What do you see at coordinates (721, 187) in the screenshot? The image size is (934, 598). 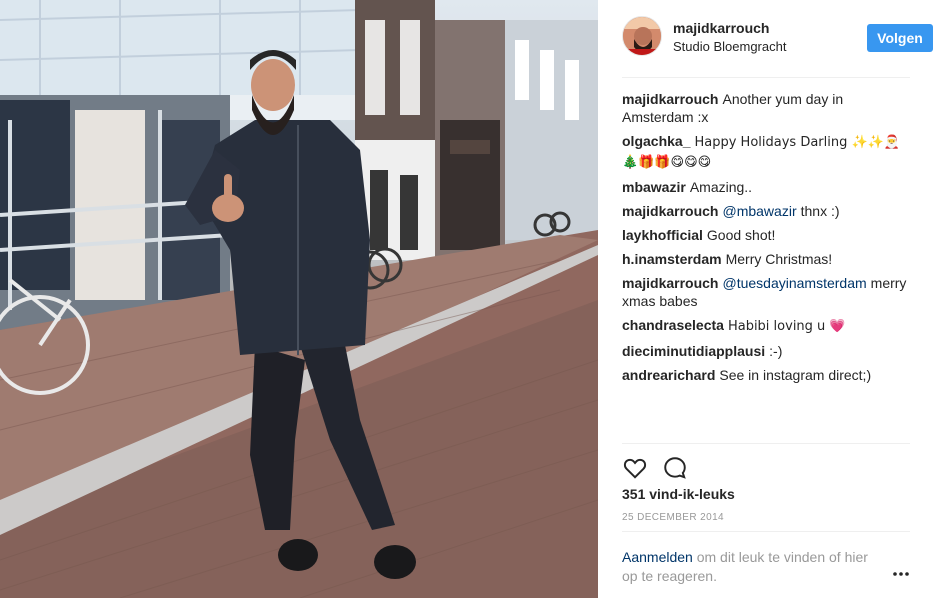 I see `comment-text: Amazing..` at bounding box center [721, 187].